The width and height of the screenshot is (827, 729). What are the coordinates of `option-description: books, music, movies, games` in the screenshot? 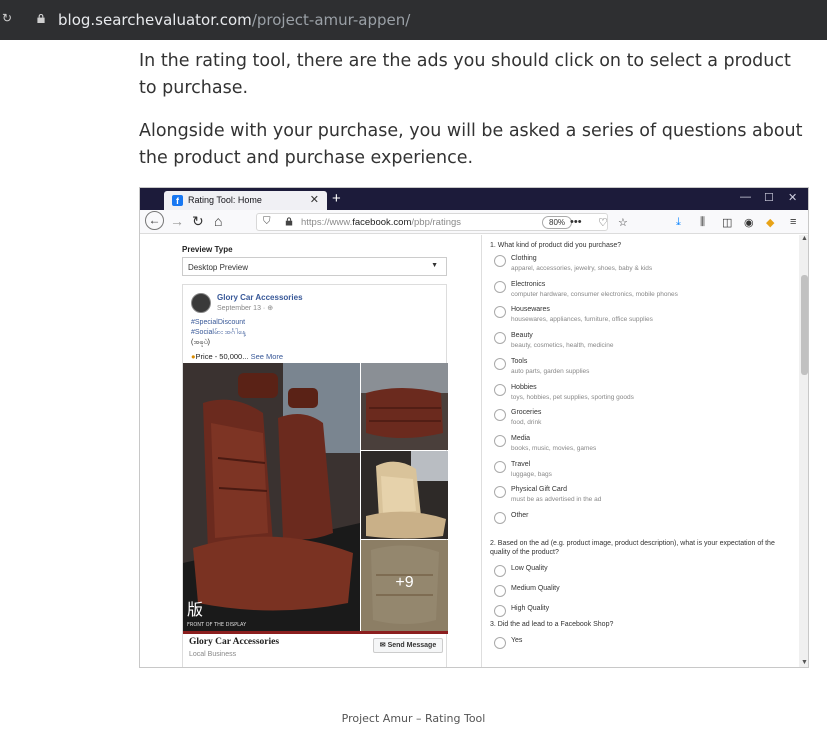 It's located at (554, 448).